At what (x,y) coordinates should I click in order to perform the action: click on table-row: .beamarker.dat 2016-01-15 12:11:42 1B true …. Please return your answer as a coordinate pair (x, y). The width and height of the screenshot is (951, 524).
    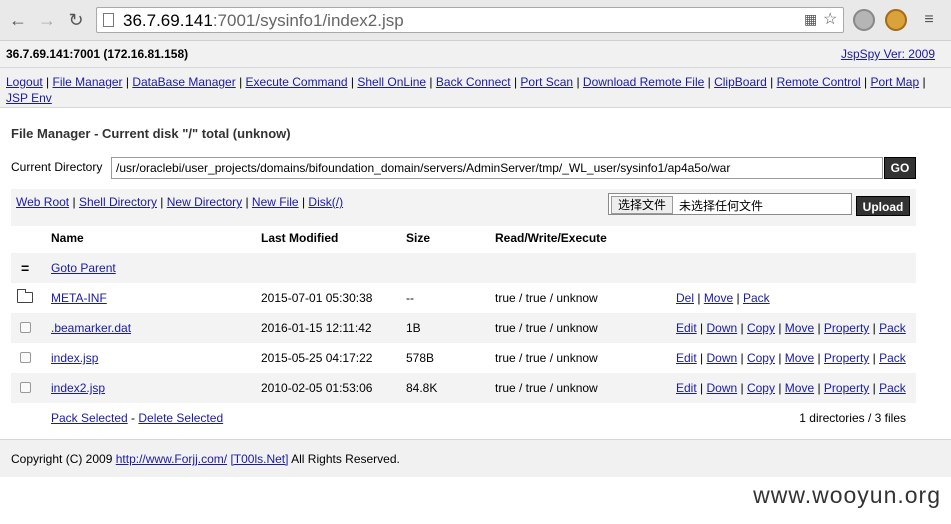
    Looking at the image, I should click on (463, 328).